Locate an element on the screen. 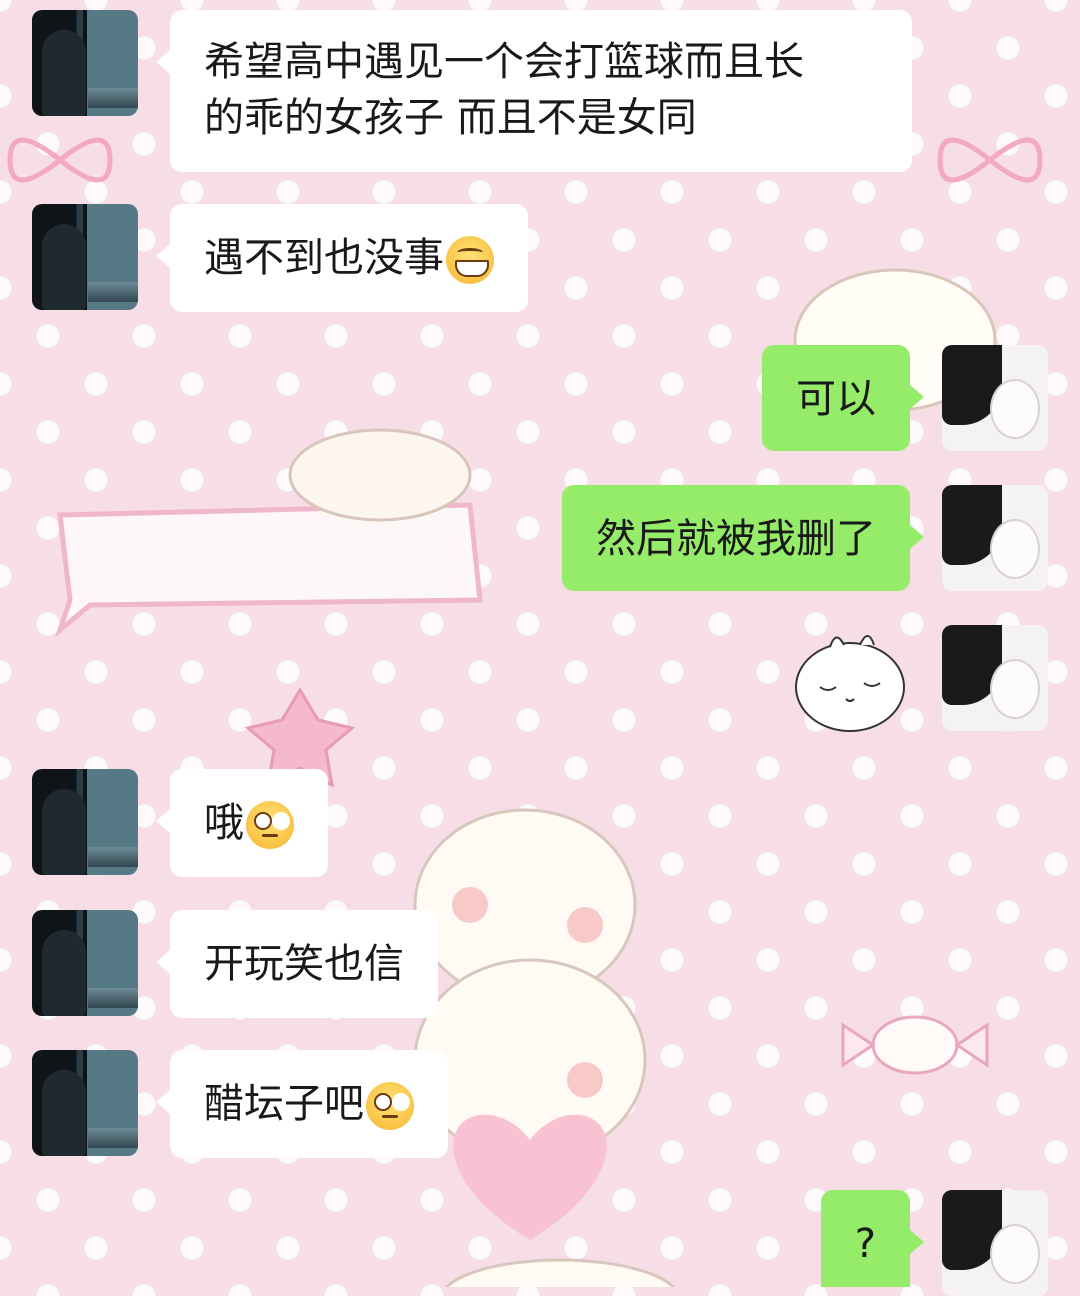 This screenshot has width=1080, height=1296. message-text: 醋坛子吧 is located at coordinates (284, 1104).